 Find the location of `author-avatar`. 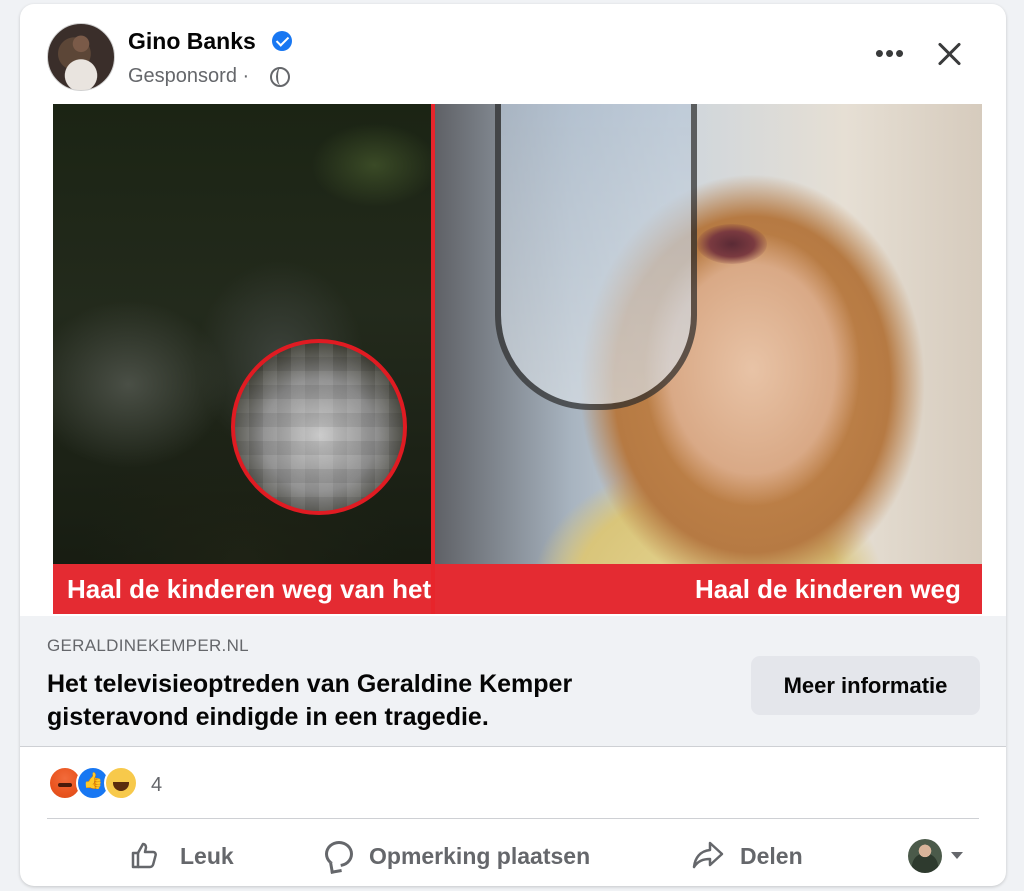

author-avatar is located at coordinates (81, 57).